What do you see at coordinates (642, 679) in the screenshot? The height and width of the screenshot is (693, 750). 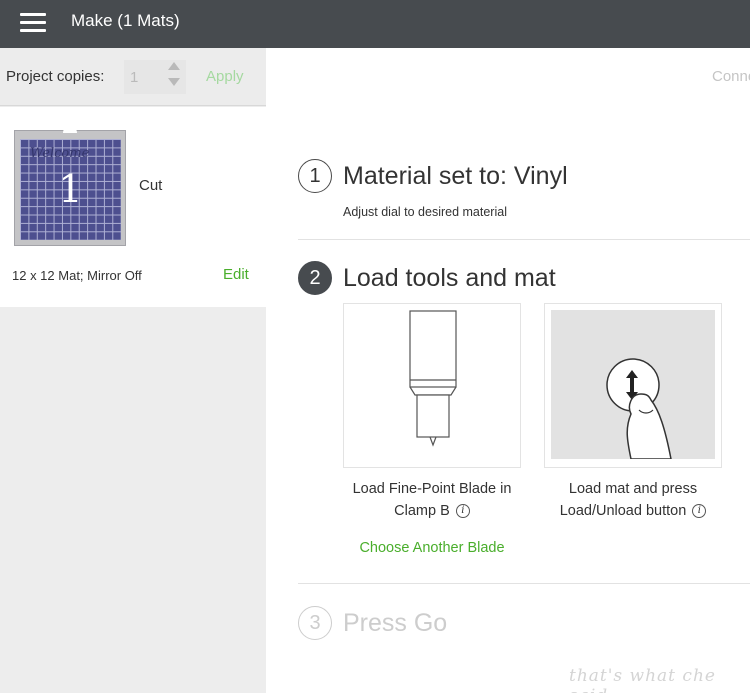 I see `watermark: that's what che said` at bounding box center [642, 679].